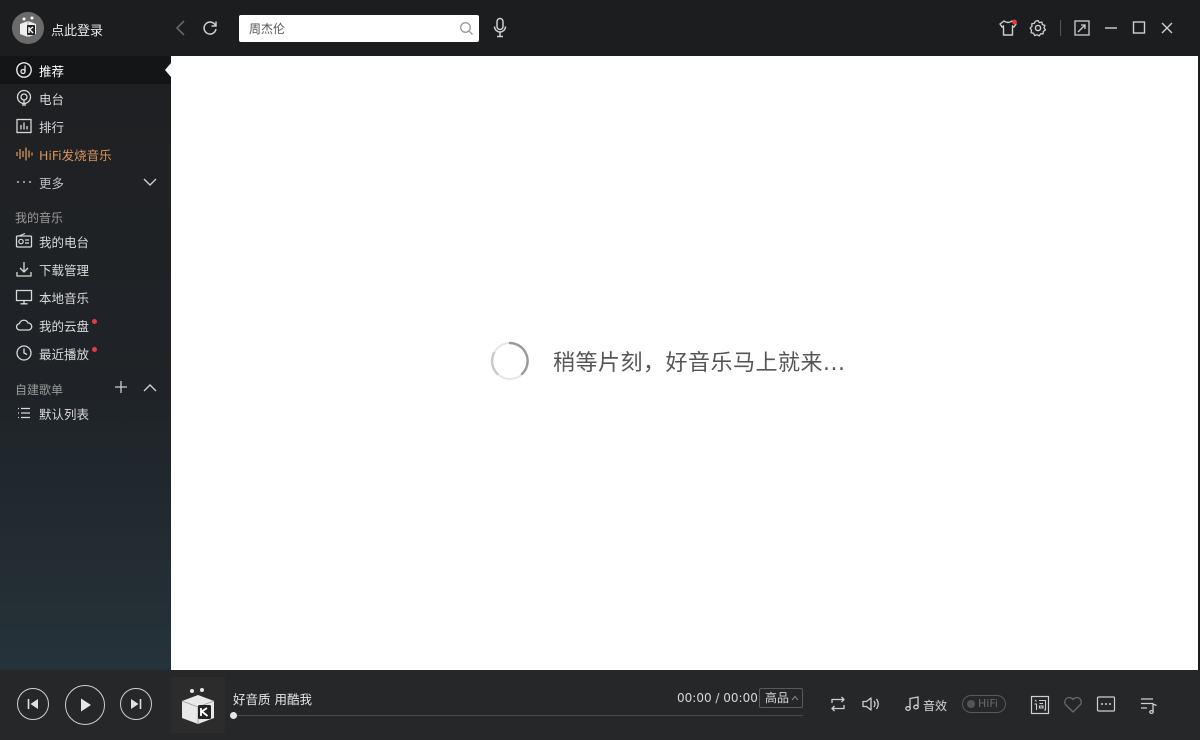  I want to click on progress-track, so click(518, 715).